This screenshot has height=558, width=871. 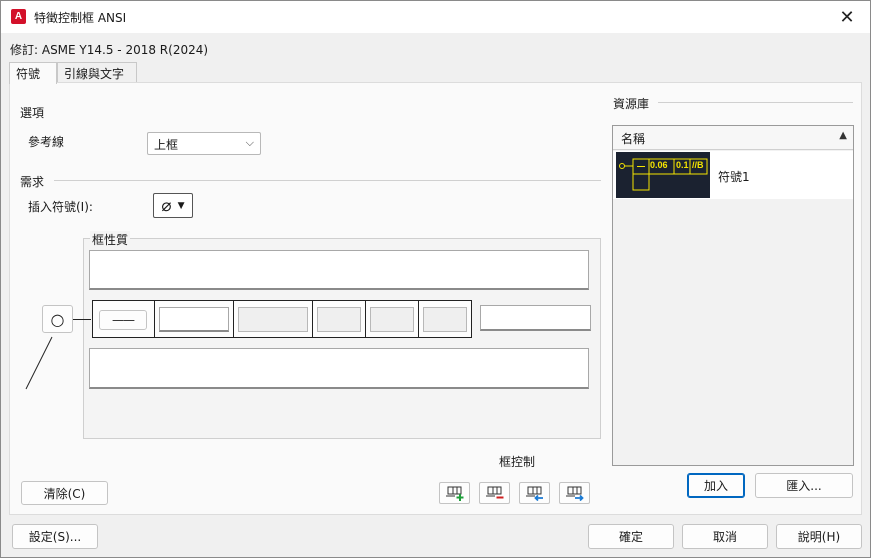 I want to click on frame-control-label: 框控制, so click(x=517, y=462).